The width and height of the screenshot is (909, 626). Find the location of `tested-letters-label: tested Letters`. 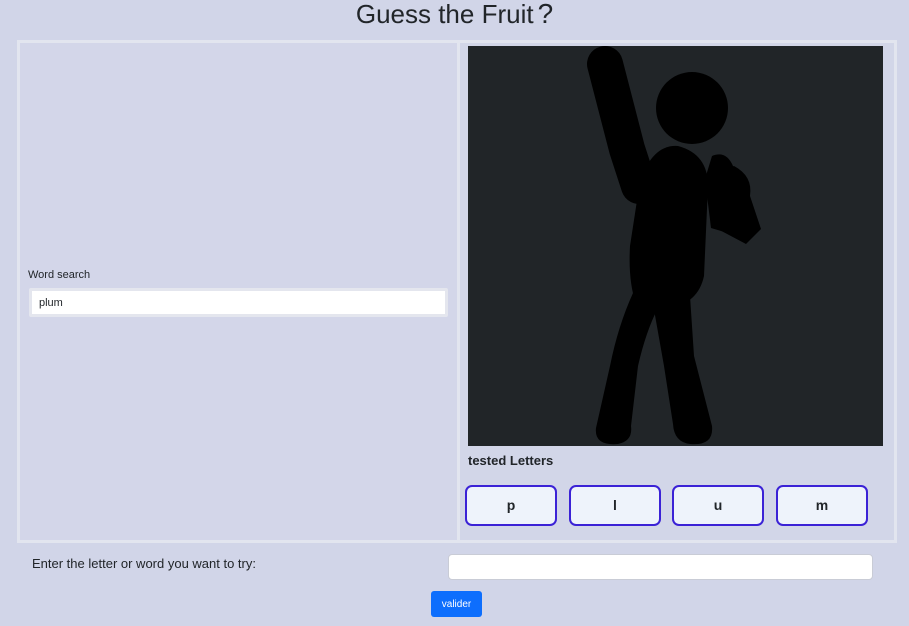

tested-letters-label: tested Letters is located at coordinates (511, 460).